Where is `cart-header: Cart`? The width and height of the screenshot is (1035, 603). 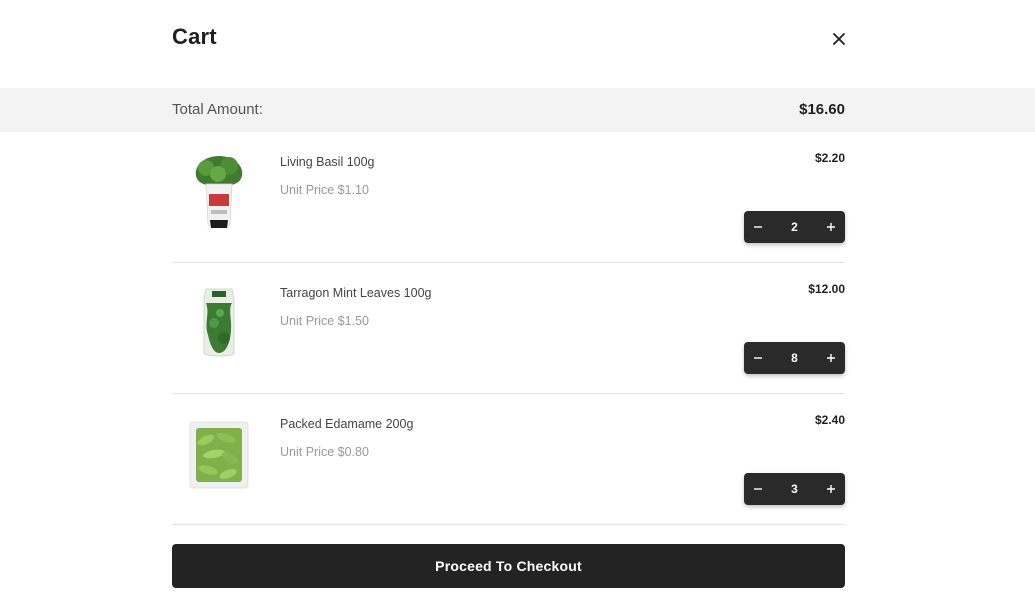 cart-header: Cart is located at coordinates (517, 44).